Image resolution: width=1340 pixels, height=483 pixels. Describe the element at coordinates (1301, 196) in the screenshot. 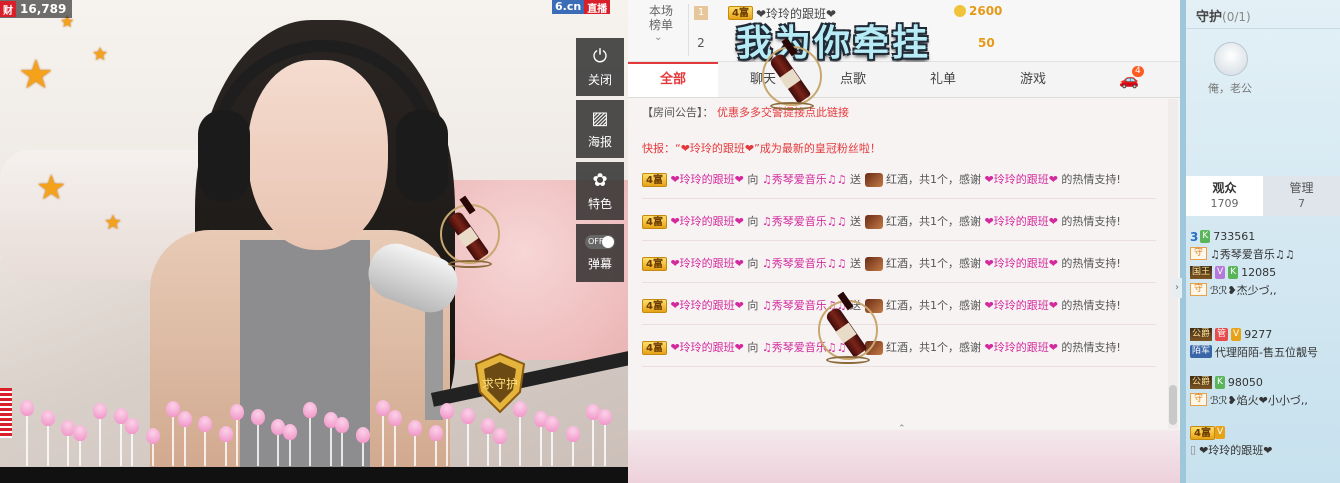

I see `tab-admins: 管理 7` at that location.